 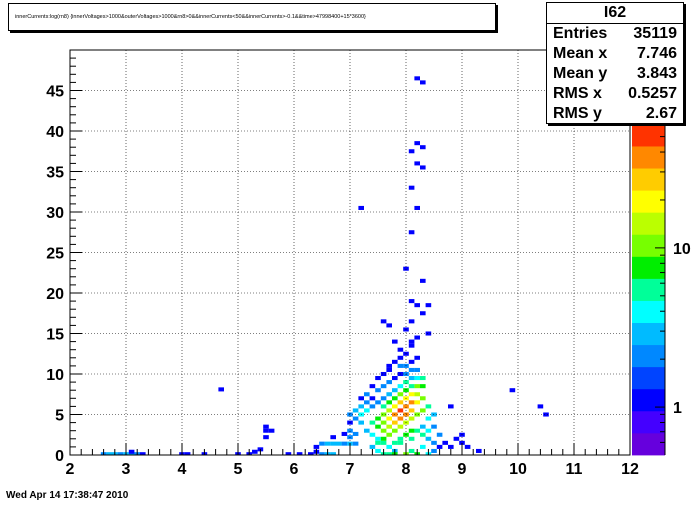 I want to click on x-tick-label: 11, so click(x=574, y=469).